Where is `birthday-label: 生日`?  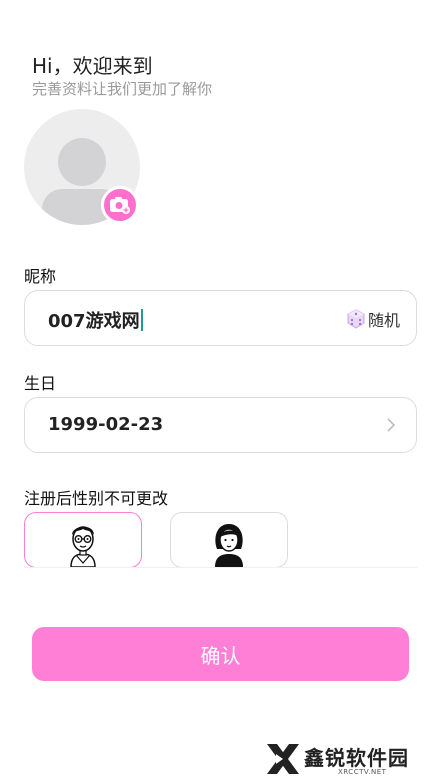
birthday-label: 生日 is located at coordinates (40, 383).